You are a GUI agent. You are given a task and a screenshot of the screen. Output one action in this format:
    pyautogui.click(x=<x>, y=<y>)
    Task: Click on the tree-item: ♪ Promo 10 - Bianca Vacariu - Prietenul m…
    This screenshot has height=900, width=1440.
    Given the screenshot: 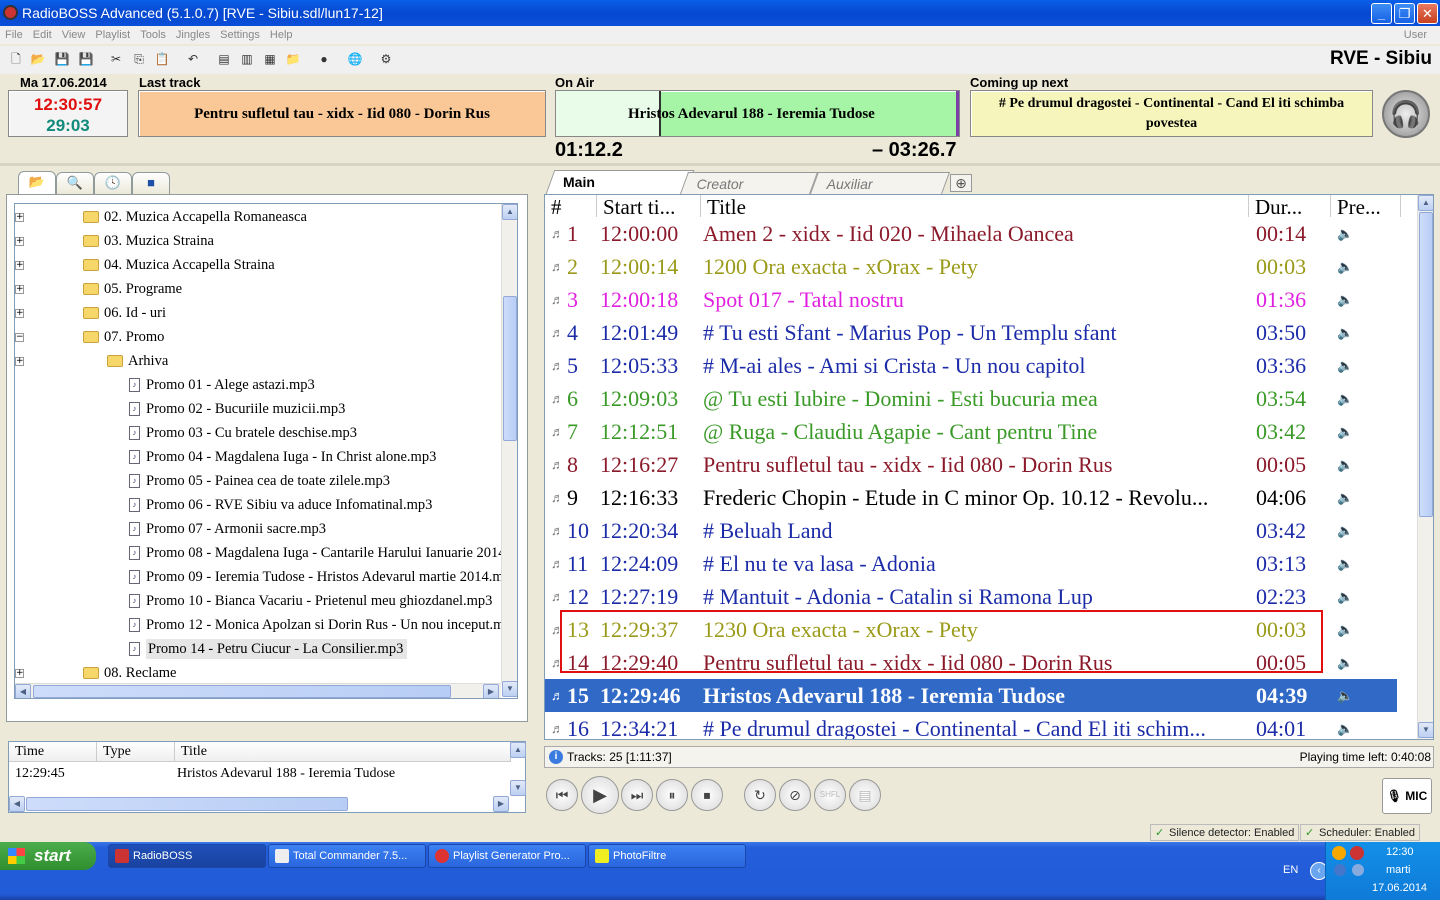 What is the action you would take?
    pyautogui.click(x=310, y=601)
    